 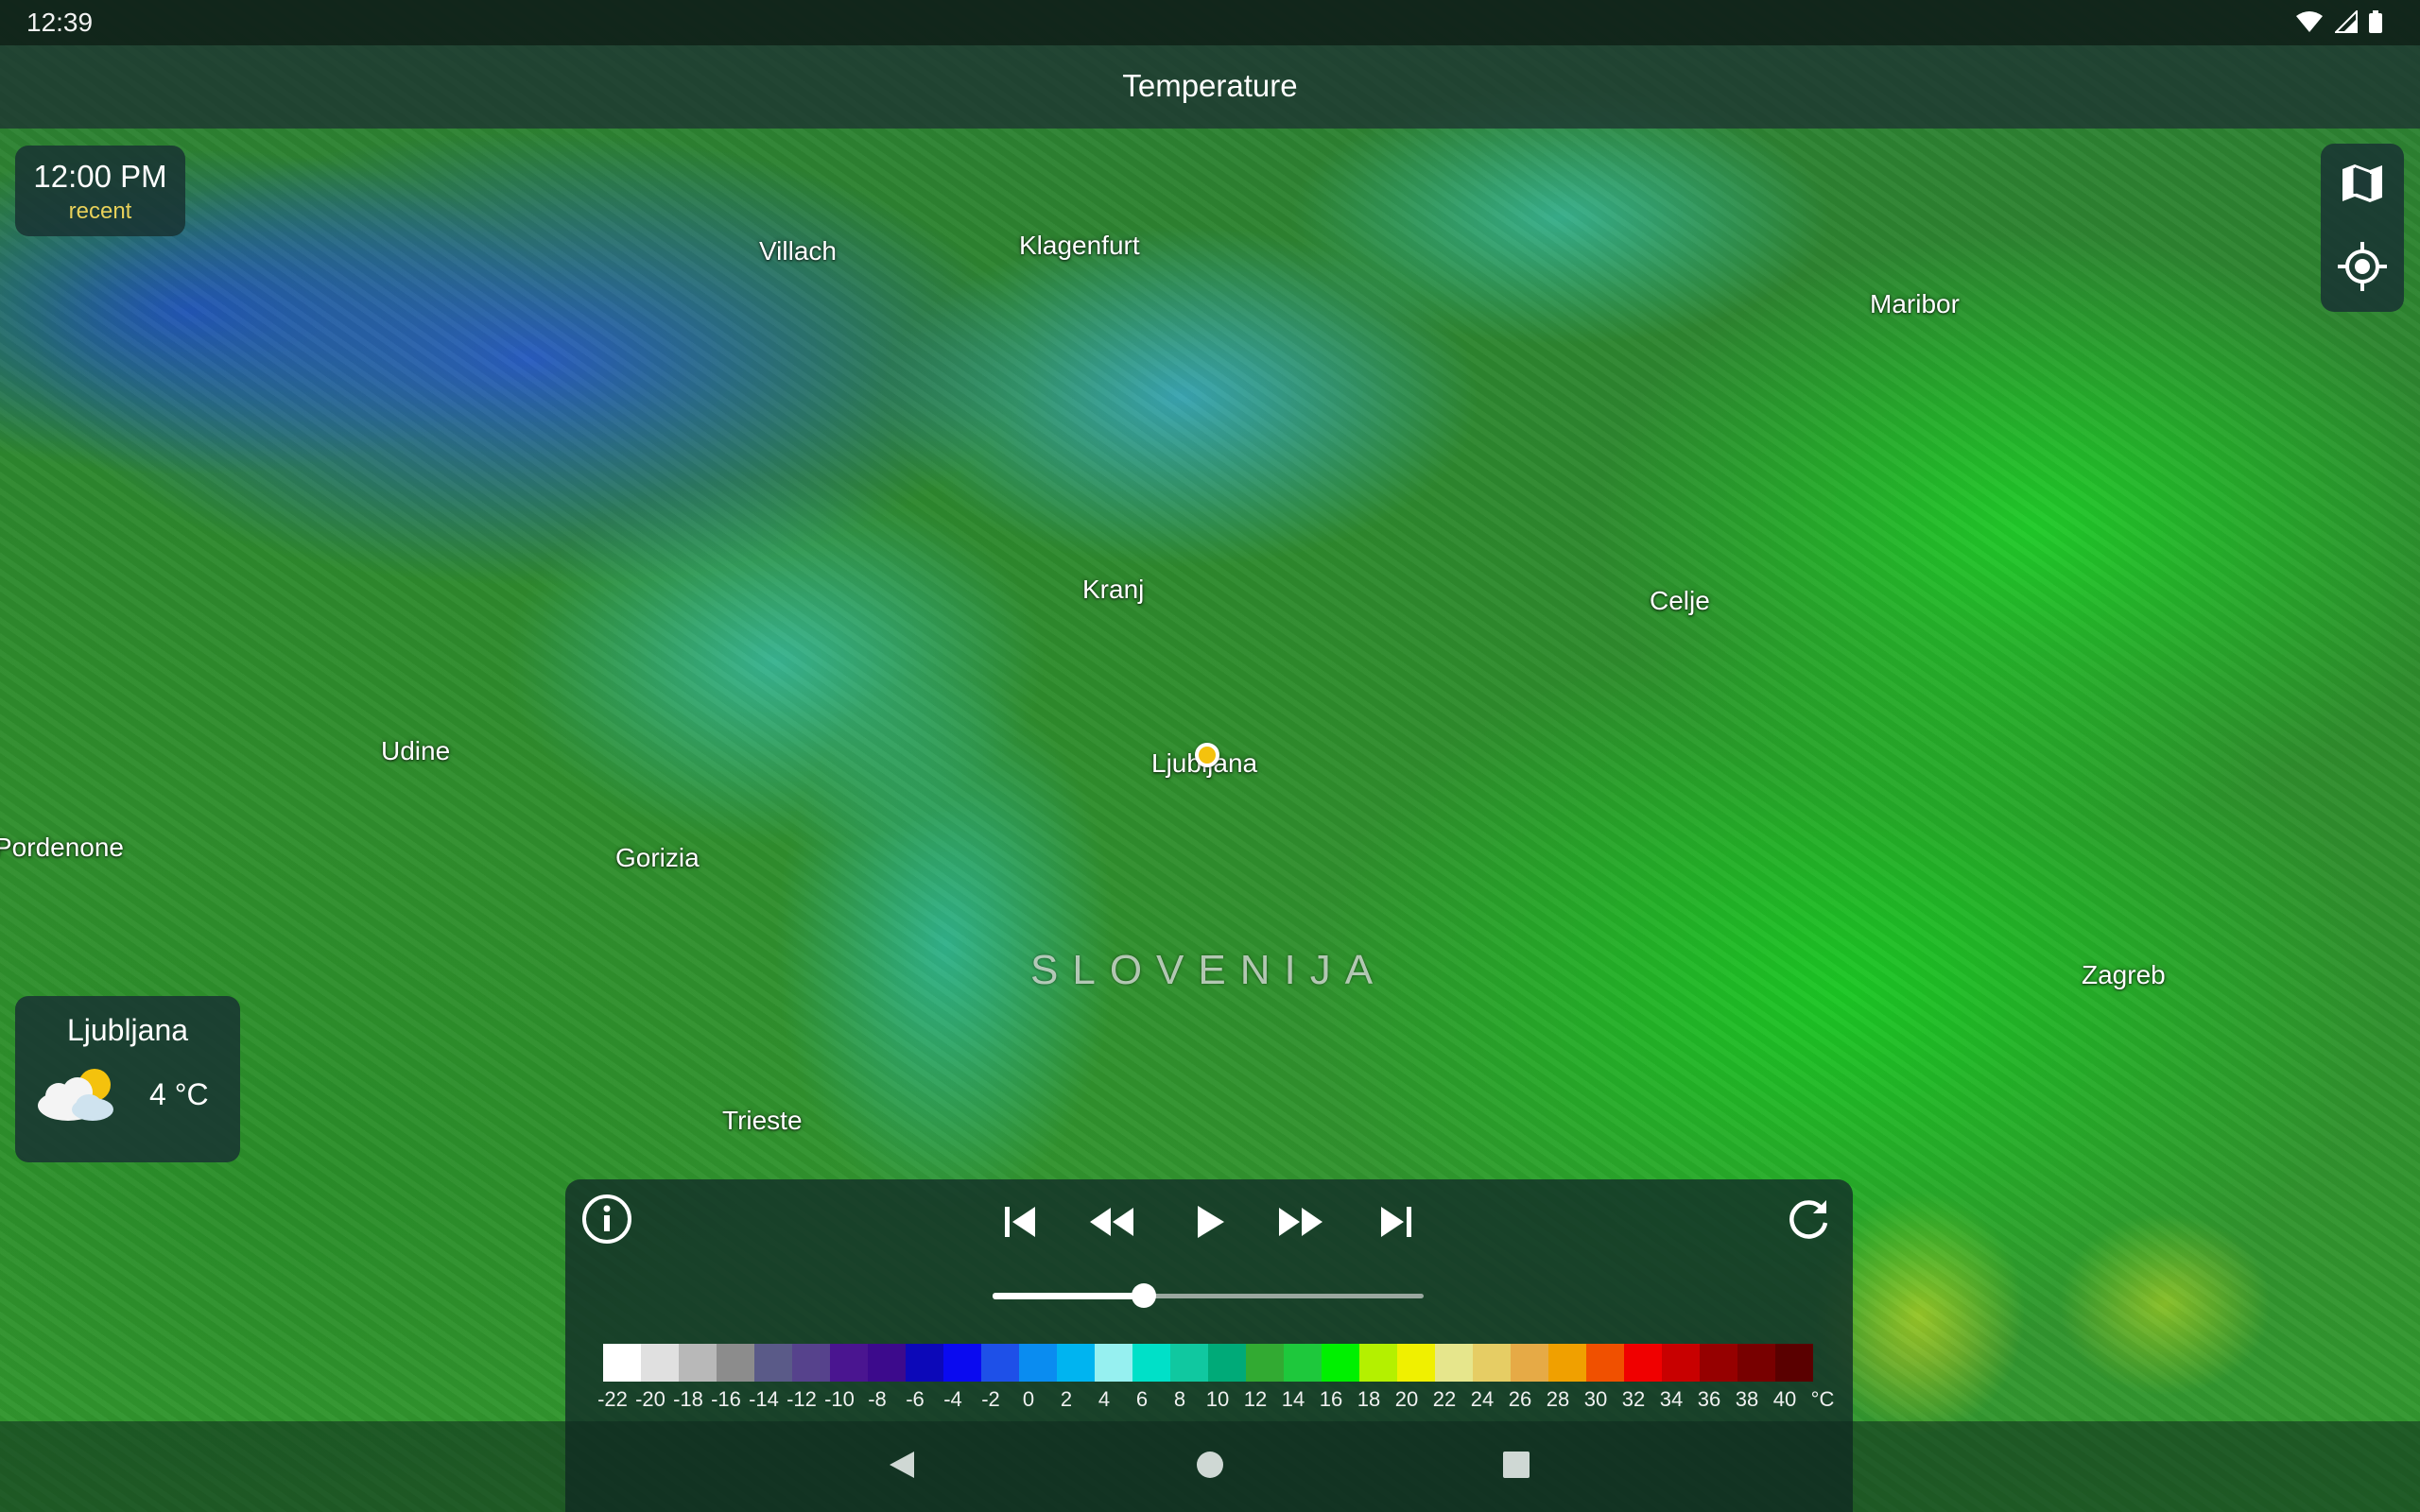 What do you see at coordinates (2345, 23) in the screenshot?
I see `cellular-signal-icon` at bounding box center [2345, 23].